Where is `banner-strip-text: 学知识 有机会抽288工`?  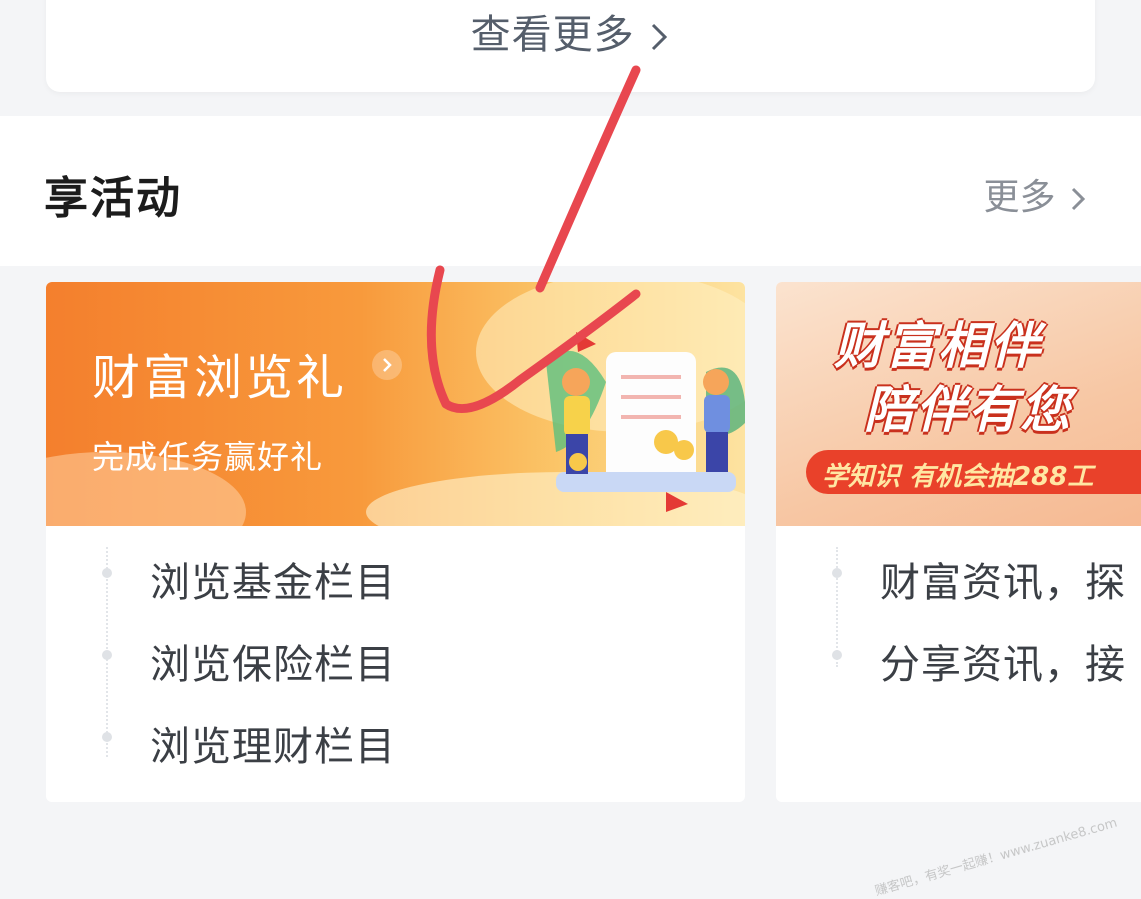 banner-strip-text: 学知识 有机会抽288工 is located at coordinates (958, 477).